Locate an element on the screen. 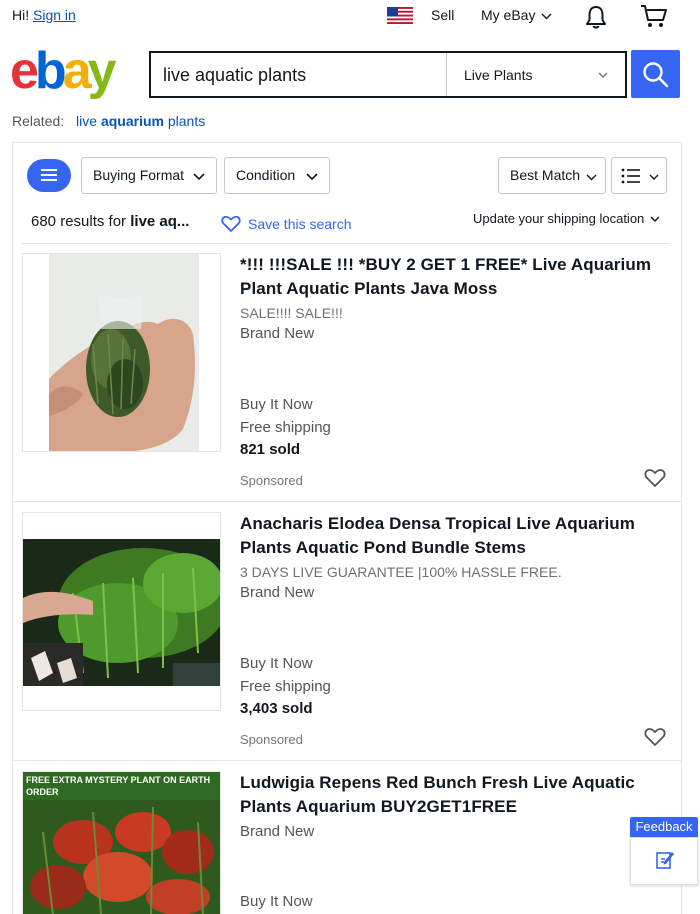 The height and width of the screenshot is (914, 700). search-divider is located at coordinates (446, 74).